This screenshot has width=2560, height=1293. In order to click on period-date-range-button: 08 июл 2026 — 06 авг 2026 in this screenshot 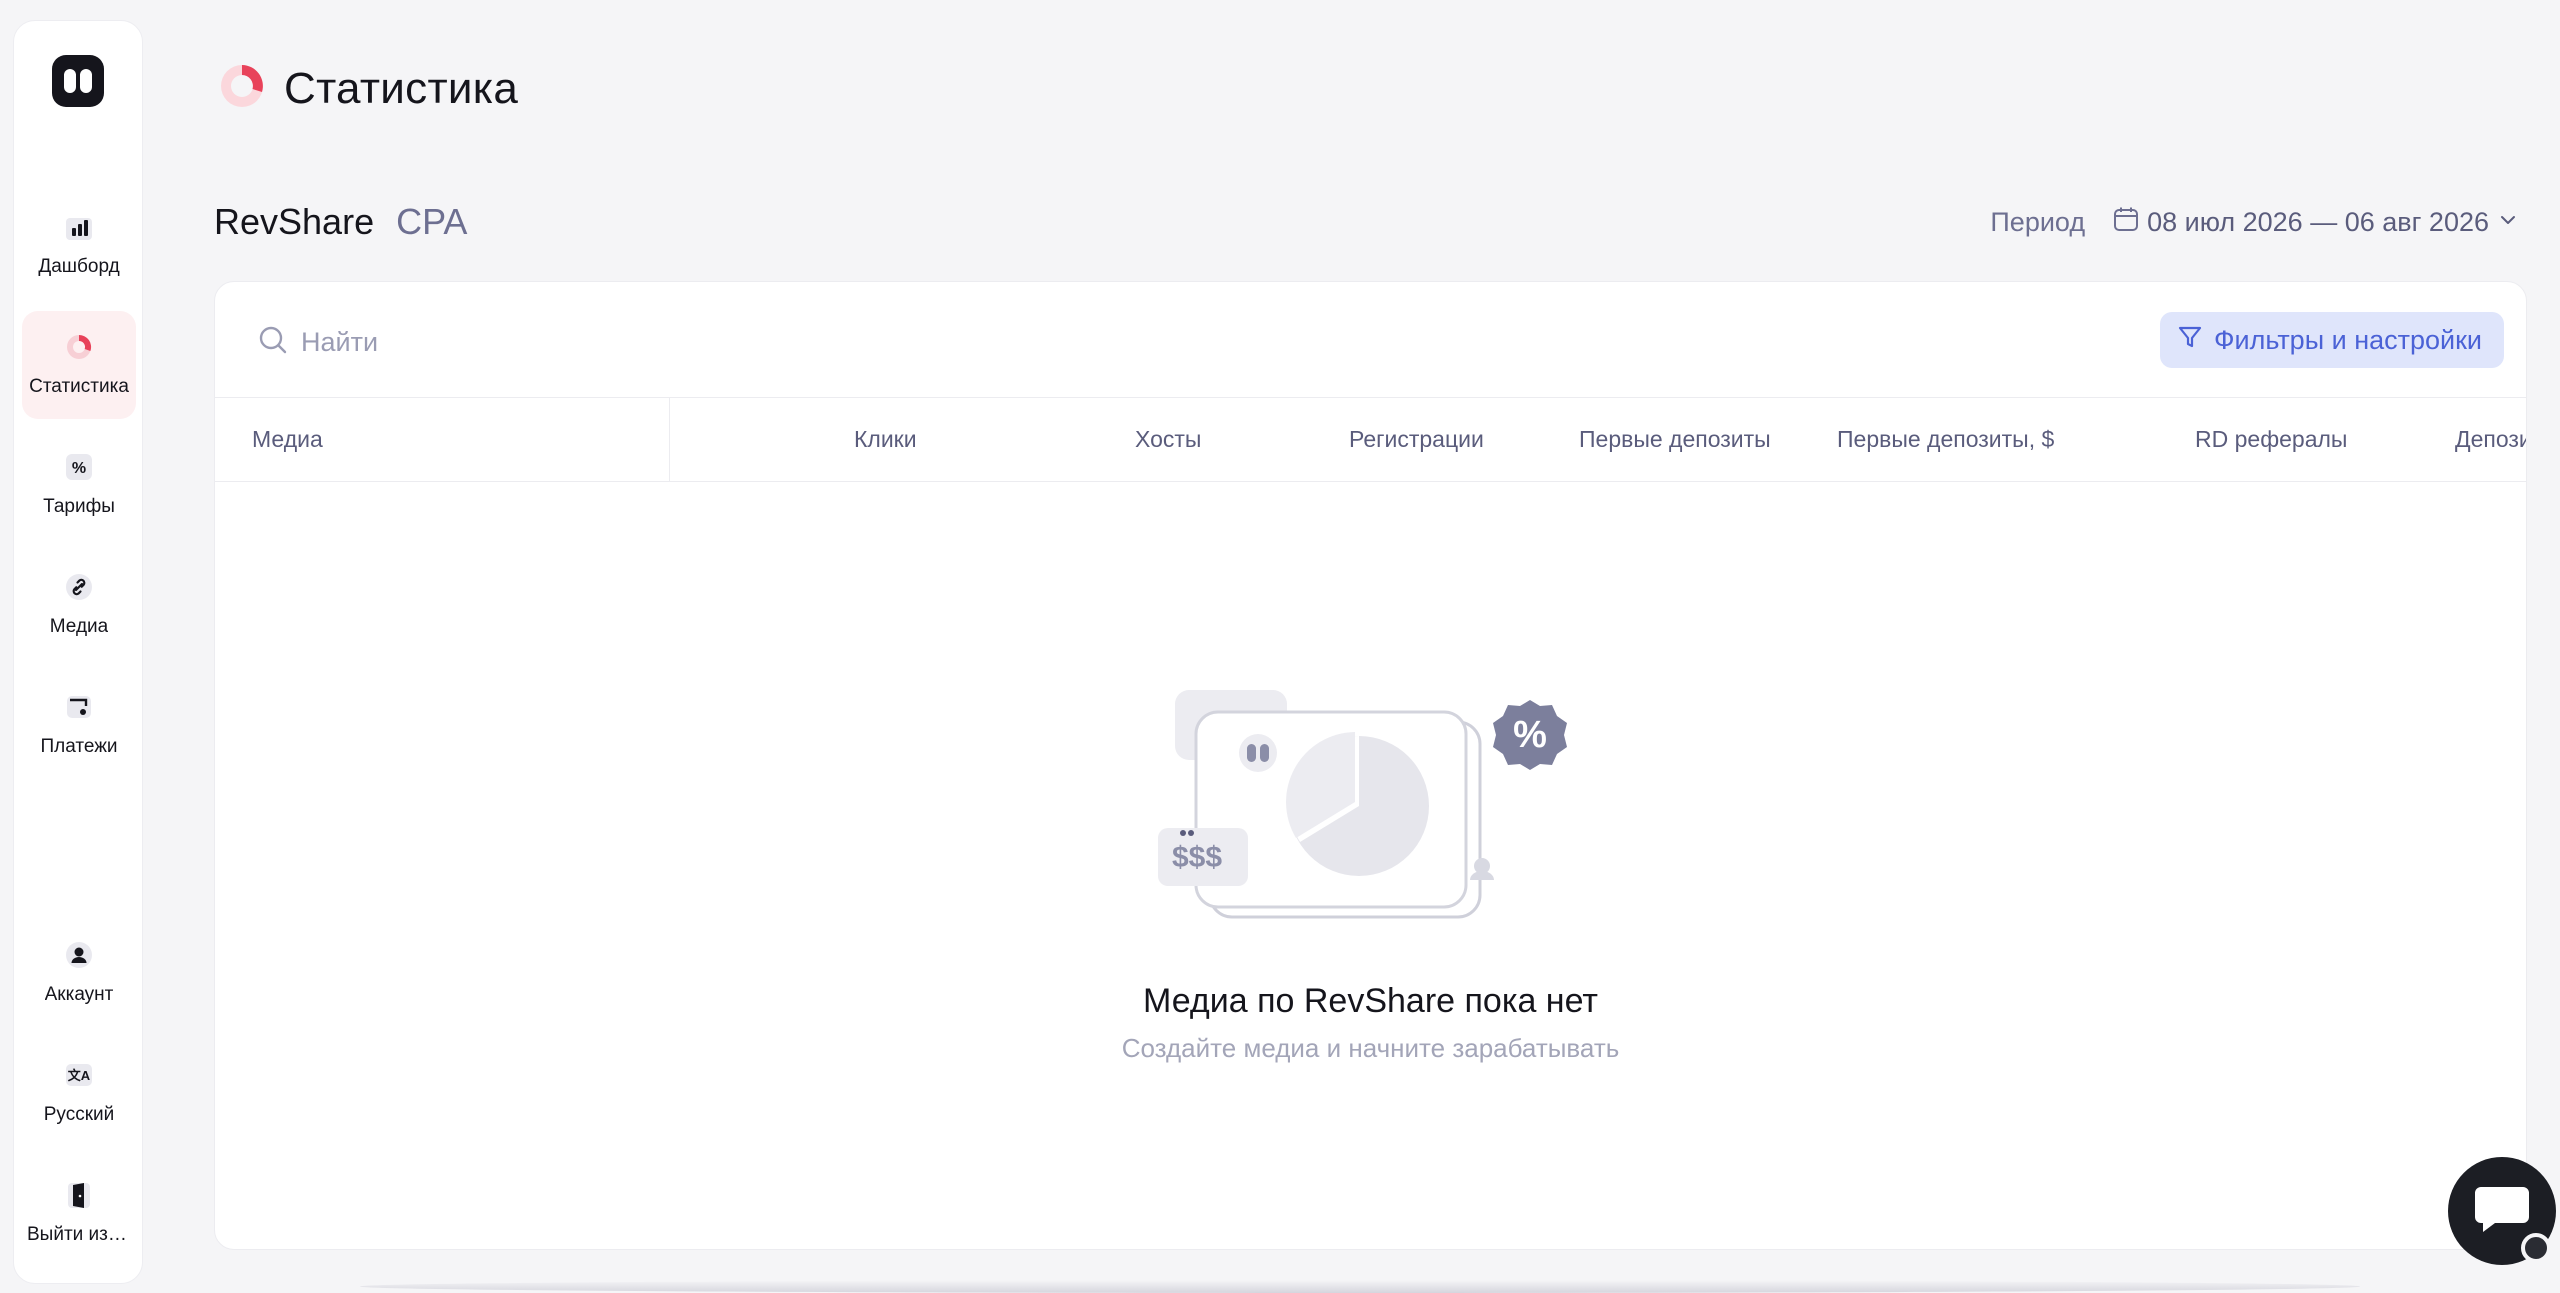, I will do `click(2316, 222)`.